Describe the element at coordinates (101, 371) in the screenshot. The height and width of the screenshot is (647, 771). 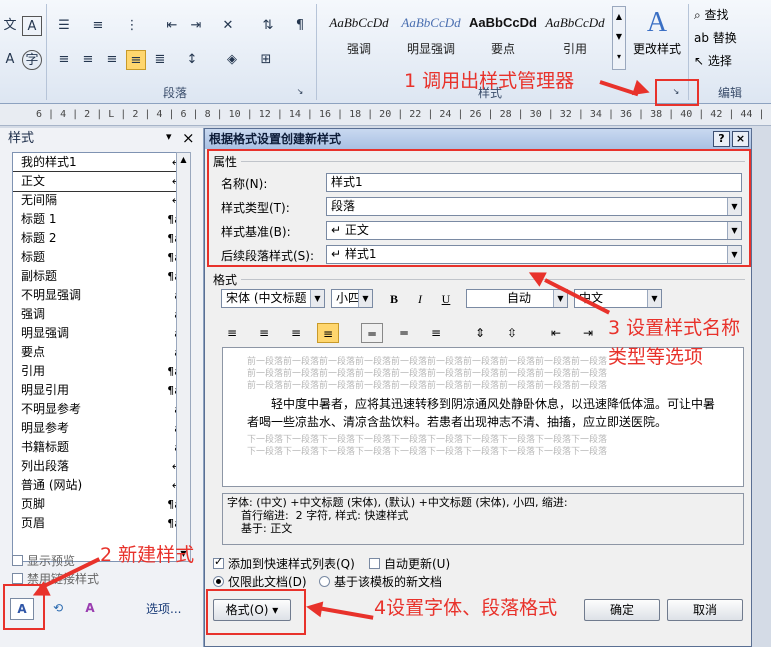
I see `style-list-item: 引用 ¶a` at that location.